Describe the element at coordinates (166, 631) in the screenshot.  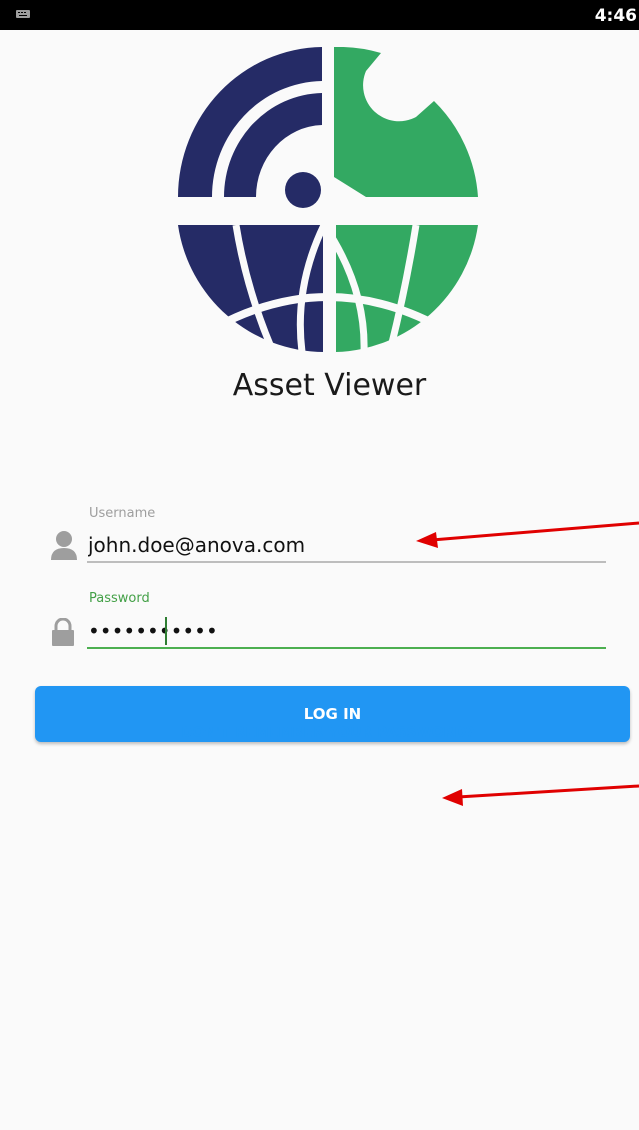
I see `text-caret` at that location.